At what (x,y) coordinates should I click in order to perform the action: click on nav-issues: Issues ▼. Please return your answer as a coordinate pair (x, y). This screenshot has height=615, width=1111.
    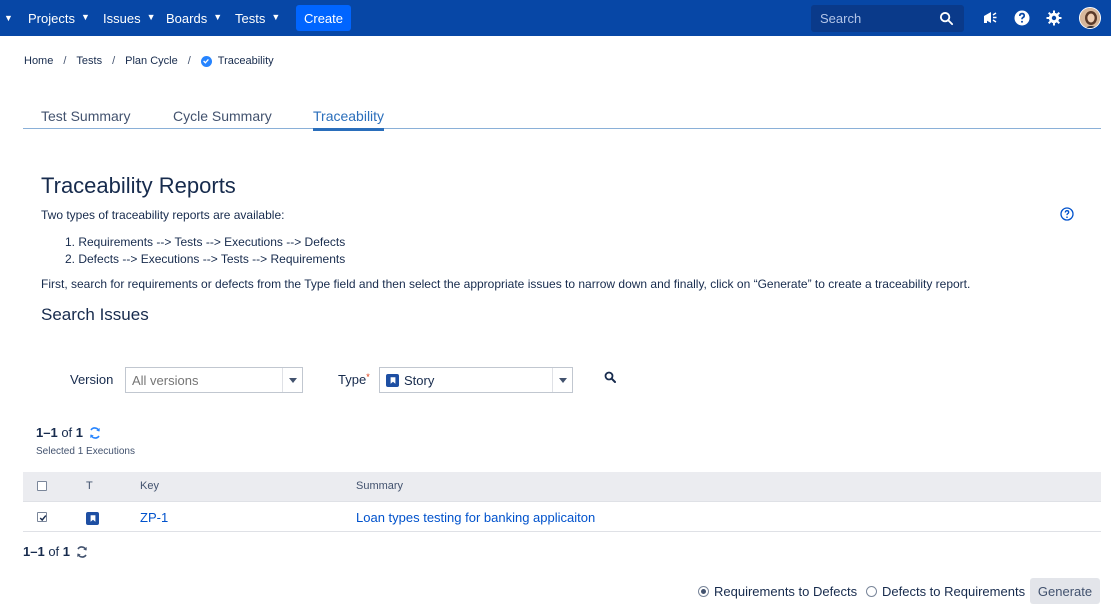
    Looking at the image, I should click on (129, 18).